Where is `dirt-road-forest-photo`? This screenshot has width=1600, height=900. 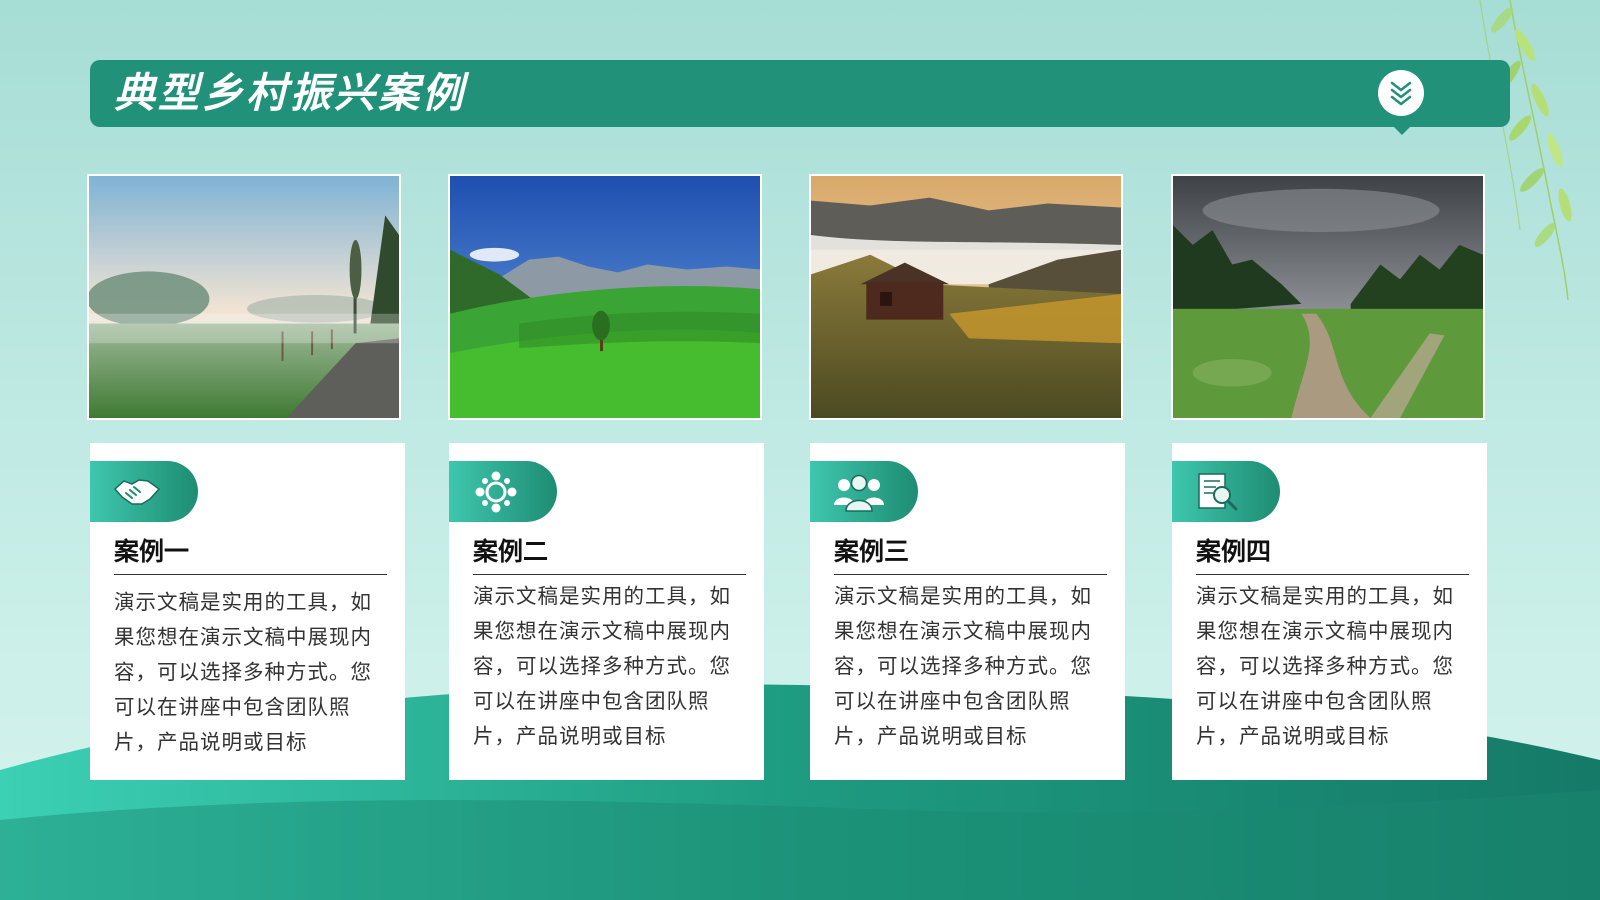 dirt-road-forest-photo is located at coordinates (1328, 297).